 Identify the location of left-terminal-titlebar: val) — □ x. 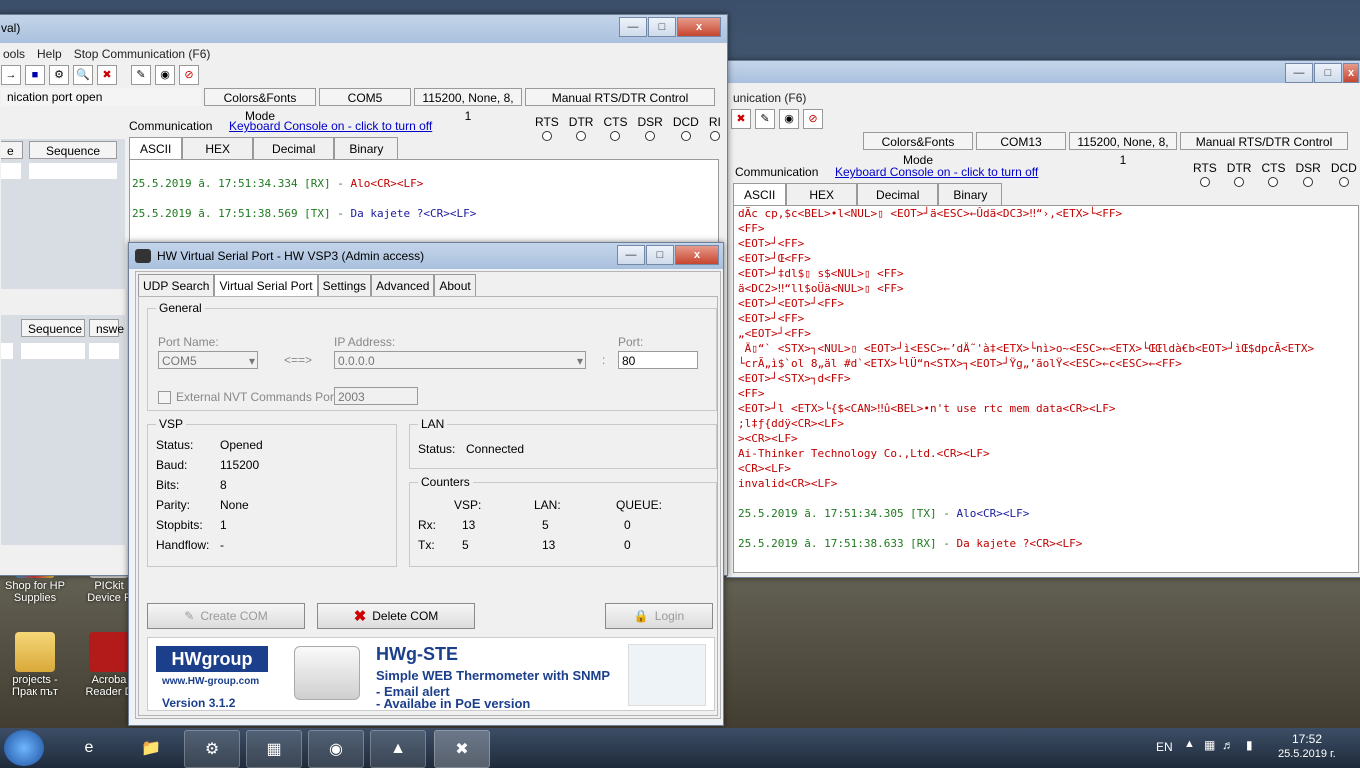
(363, 29).